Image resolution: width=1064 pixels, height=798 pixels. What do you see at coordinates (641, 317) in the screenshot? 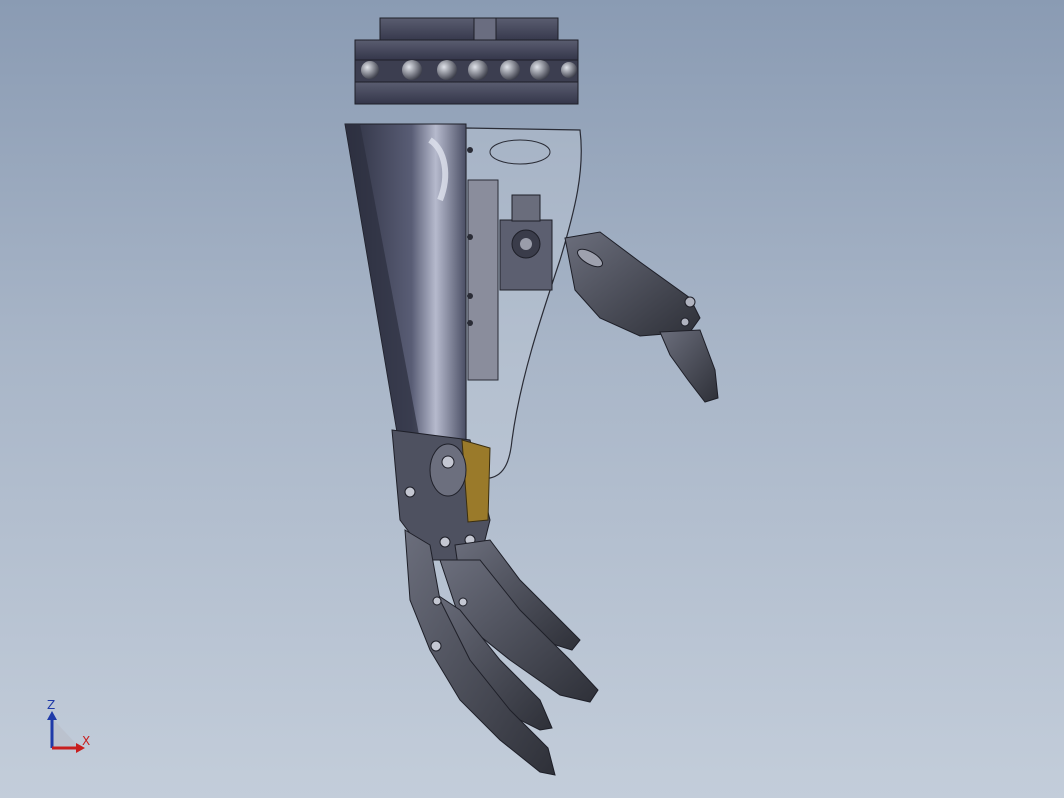
I see `thumb` at bounding box center [641, 317].